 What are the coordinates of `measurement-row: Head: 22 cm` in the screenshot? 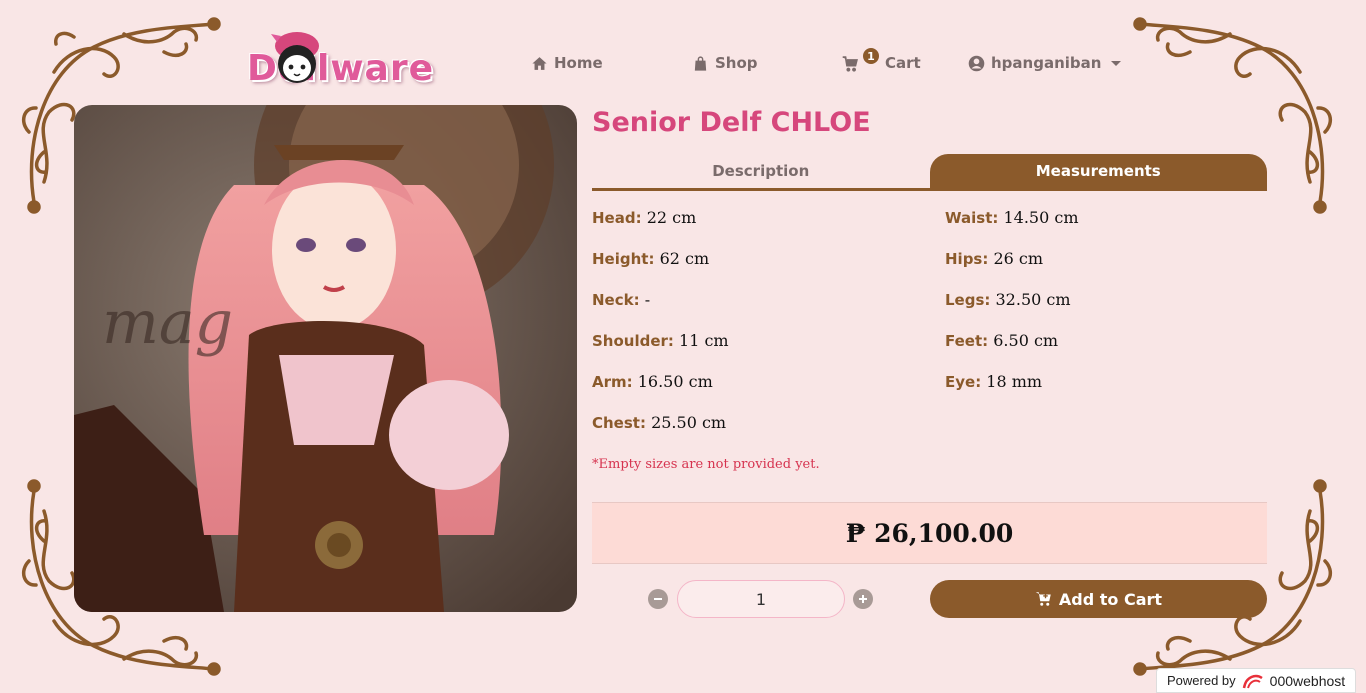 It's located at (660, 228).